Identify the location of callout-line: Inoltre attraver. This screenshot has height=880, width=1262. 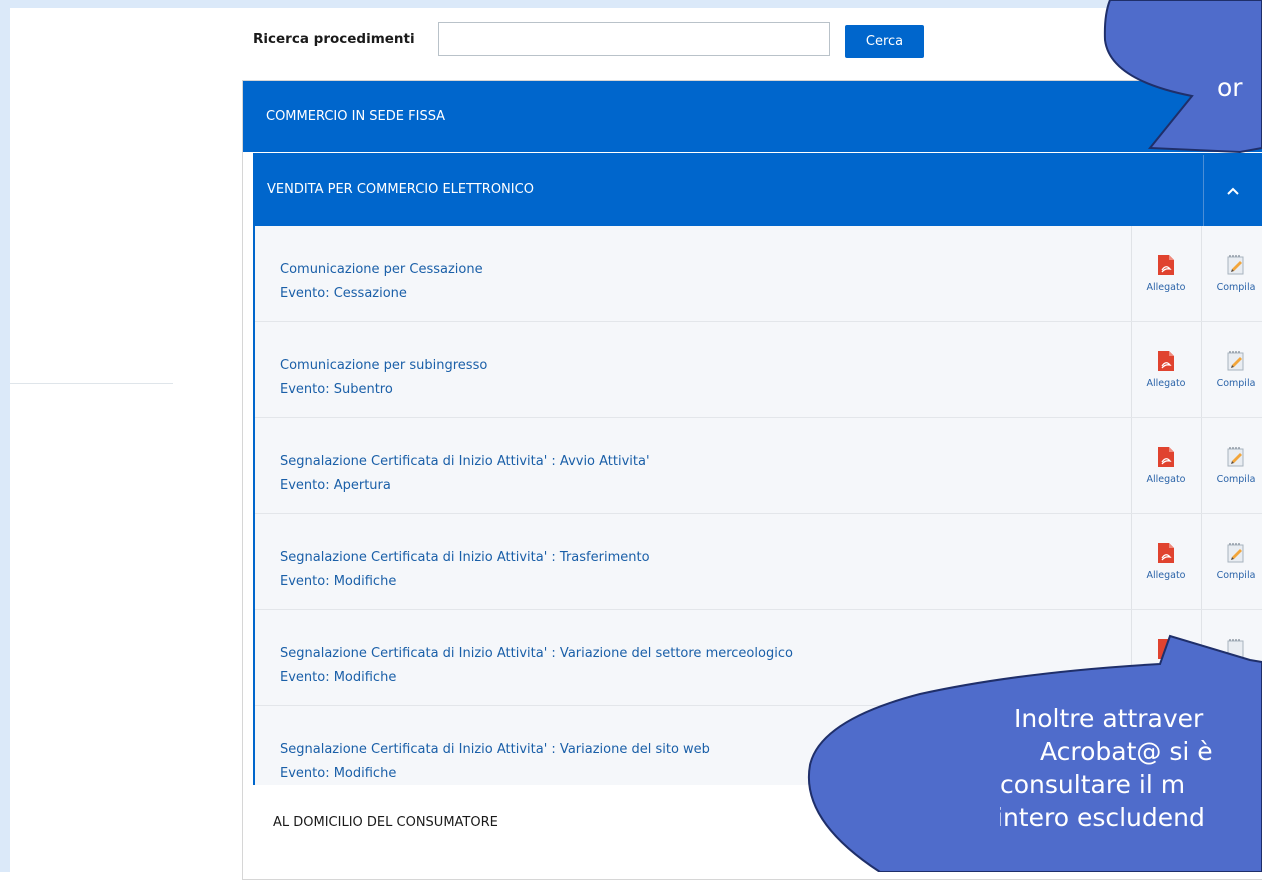
(1109, 718).